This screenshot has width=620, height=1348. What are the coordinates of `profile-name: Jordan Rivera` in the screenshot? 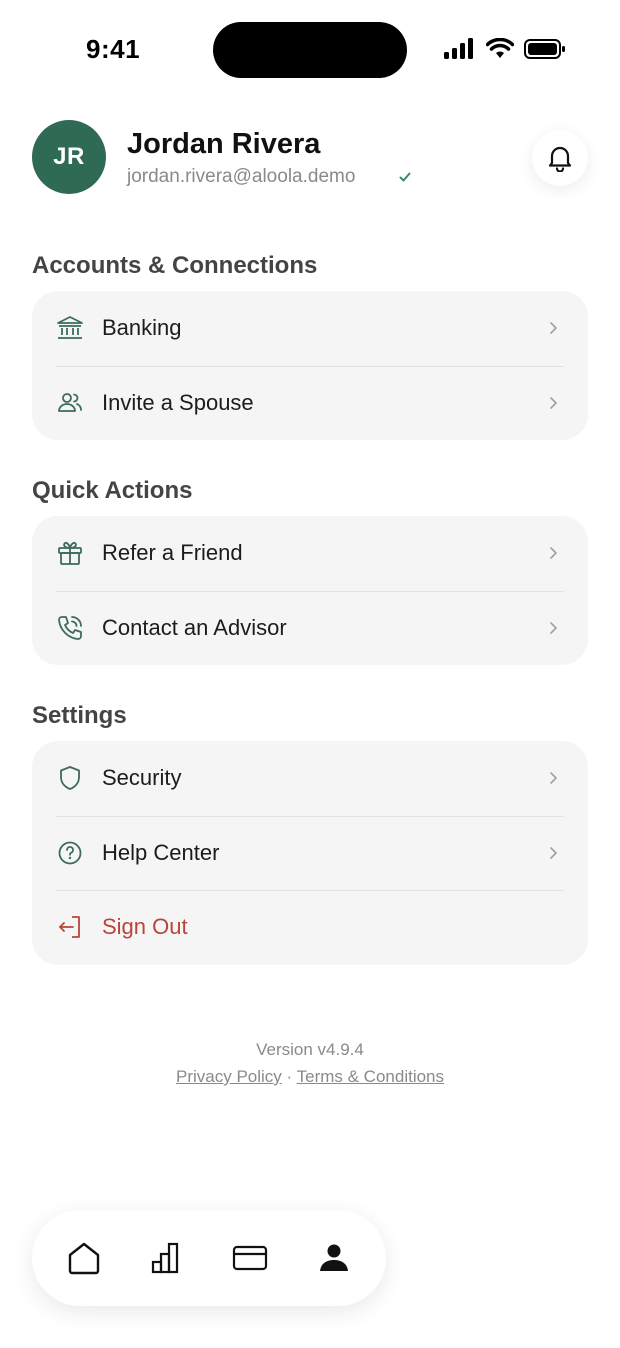 It's located at (224, 144).